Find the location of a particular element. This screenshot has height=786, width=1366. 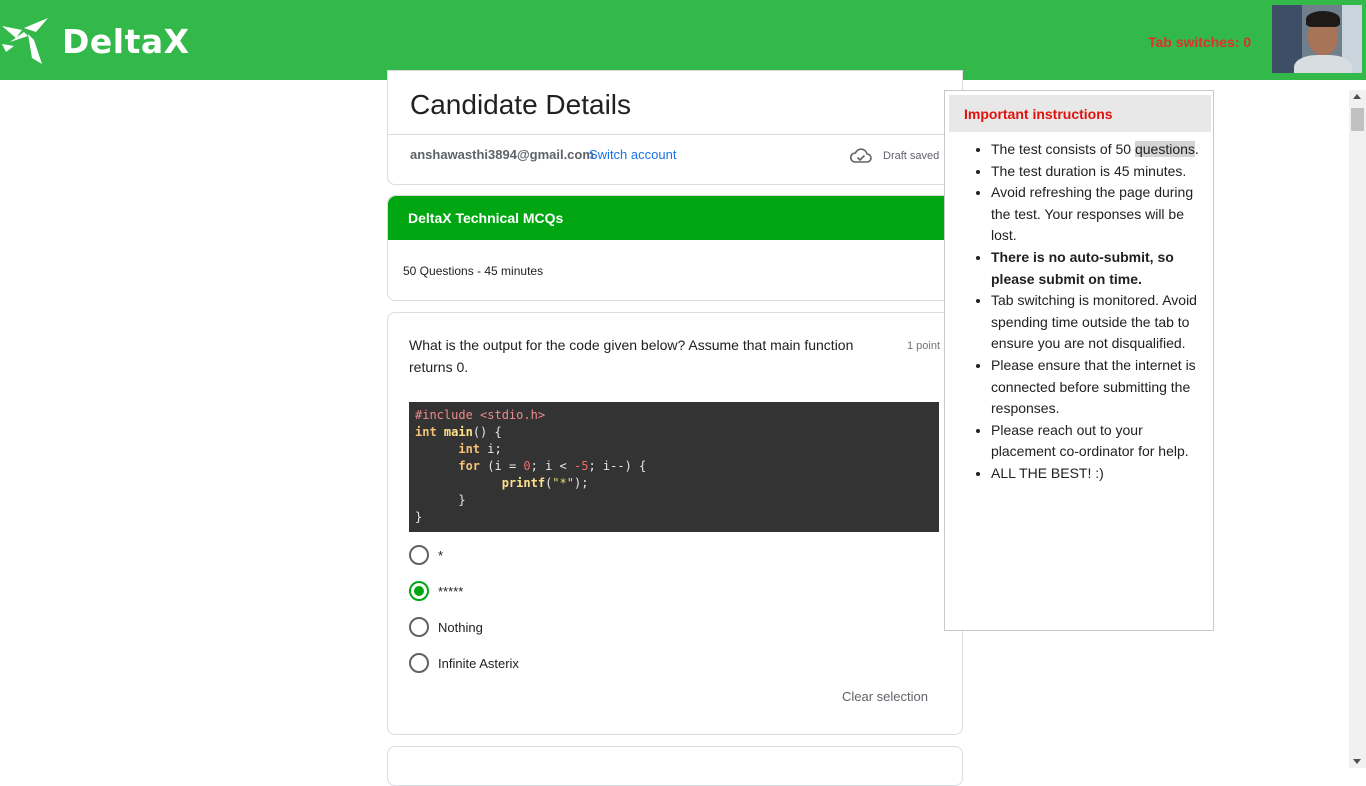

code-line: int i; is located at coordinates (480, 449).